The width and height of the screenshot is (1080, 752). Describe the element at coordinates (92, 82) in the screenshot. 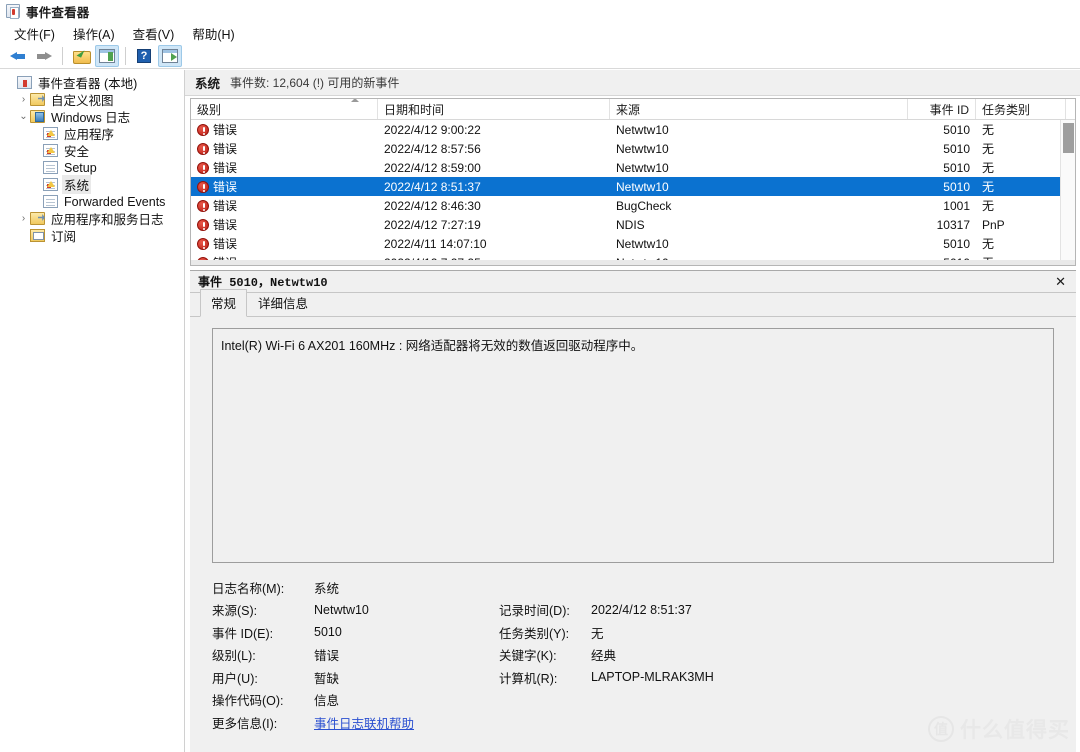

I see `sidebar-item-0: 事件查看器 (本地)` at that location.